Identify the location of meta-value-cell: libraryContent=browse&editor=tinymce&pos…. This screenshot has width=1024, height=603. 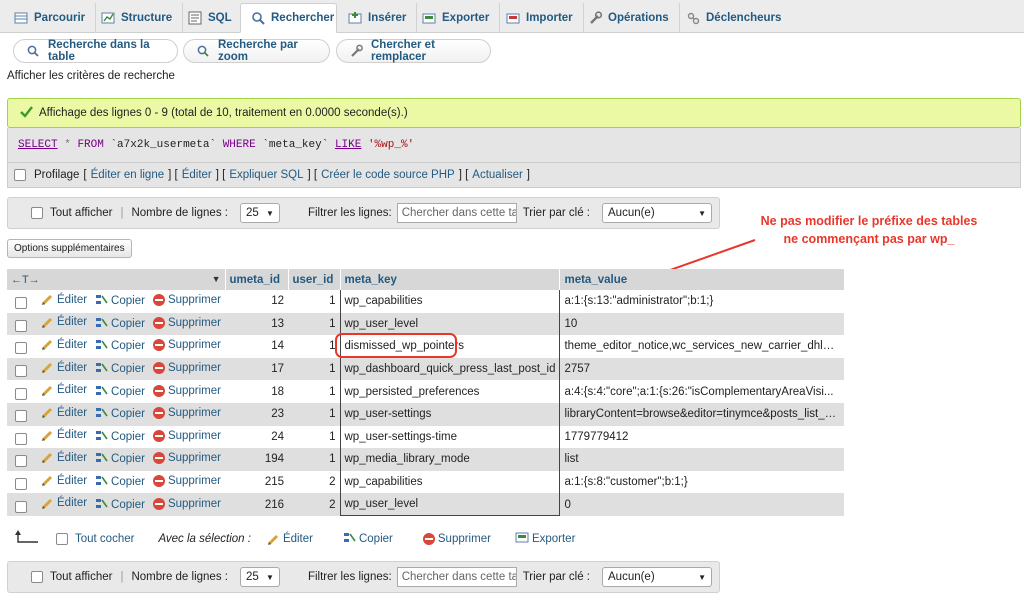
(702, 414).